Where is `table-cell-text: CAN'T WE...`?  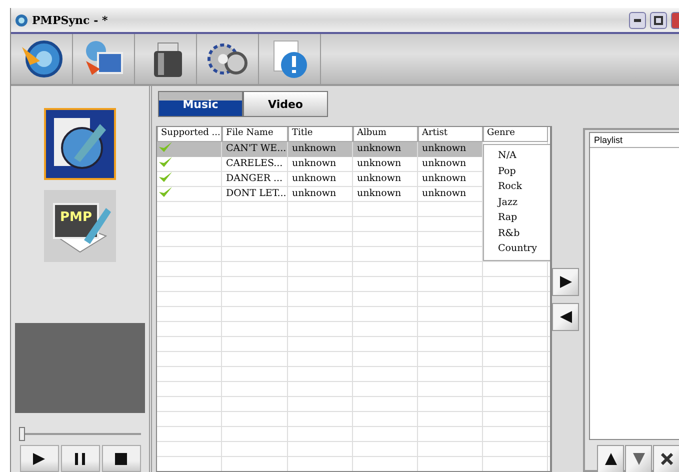 table-cell-text: CAN'T WE... is located at coordinates (256, 149).